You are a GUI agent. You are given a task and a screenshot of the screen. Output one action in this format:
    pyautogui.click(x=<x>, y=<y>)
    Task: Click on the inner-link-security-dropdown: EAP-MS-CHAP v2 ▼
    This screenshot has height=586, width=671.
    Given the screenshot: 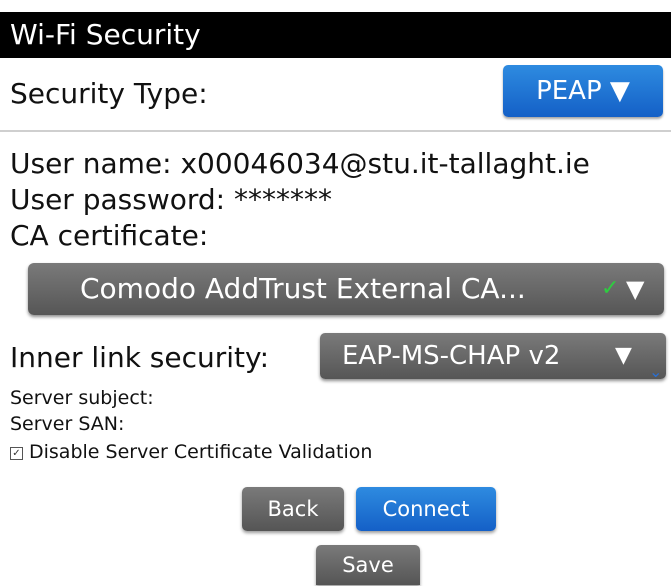 What is the action you would take?
    pyautogui.click(x=493, y=356)
    